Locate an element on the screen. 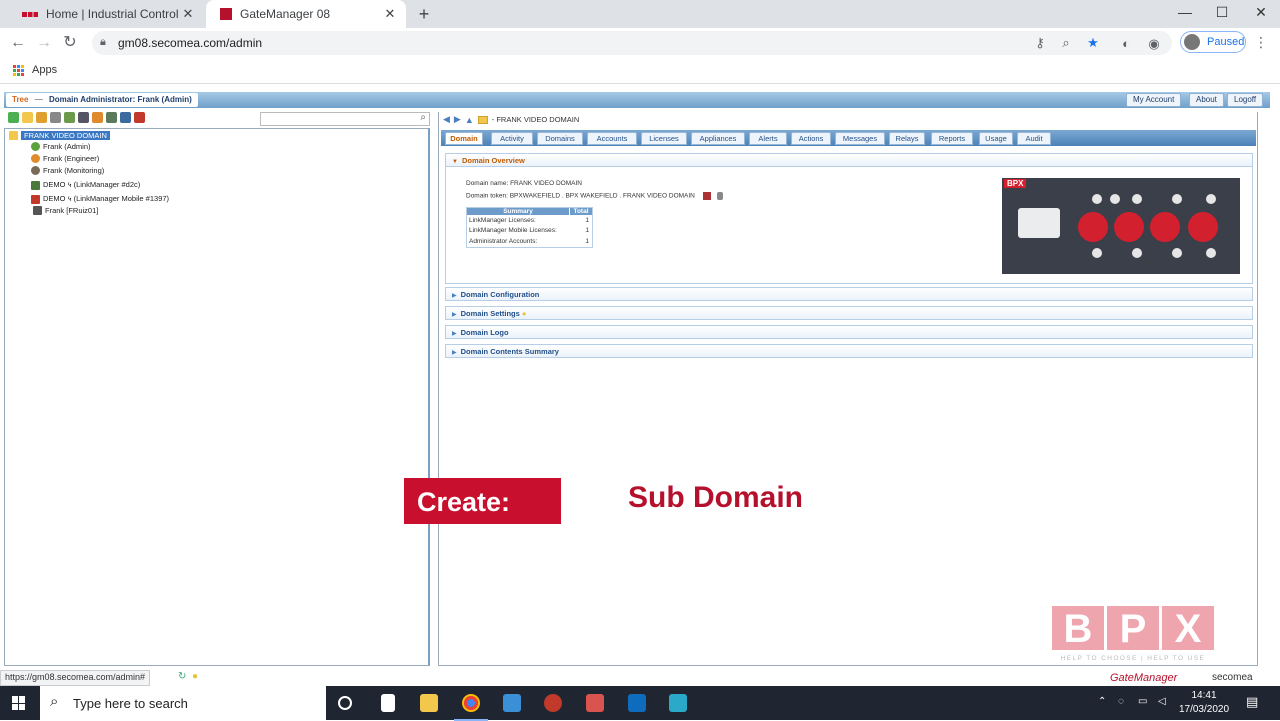 The height and width of the screenshot is (721, 1280). taskbar-search-input: ⌕ Type here to search is located at coordinates (183, 703).